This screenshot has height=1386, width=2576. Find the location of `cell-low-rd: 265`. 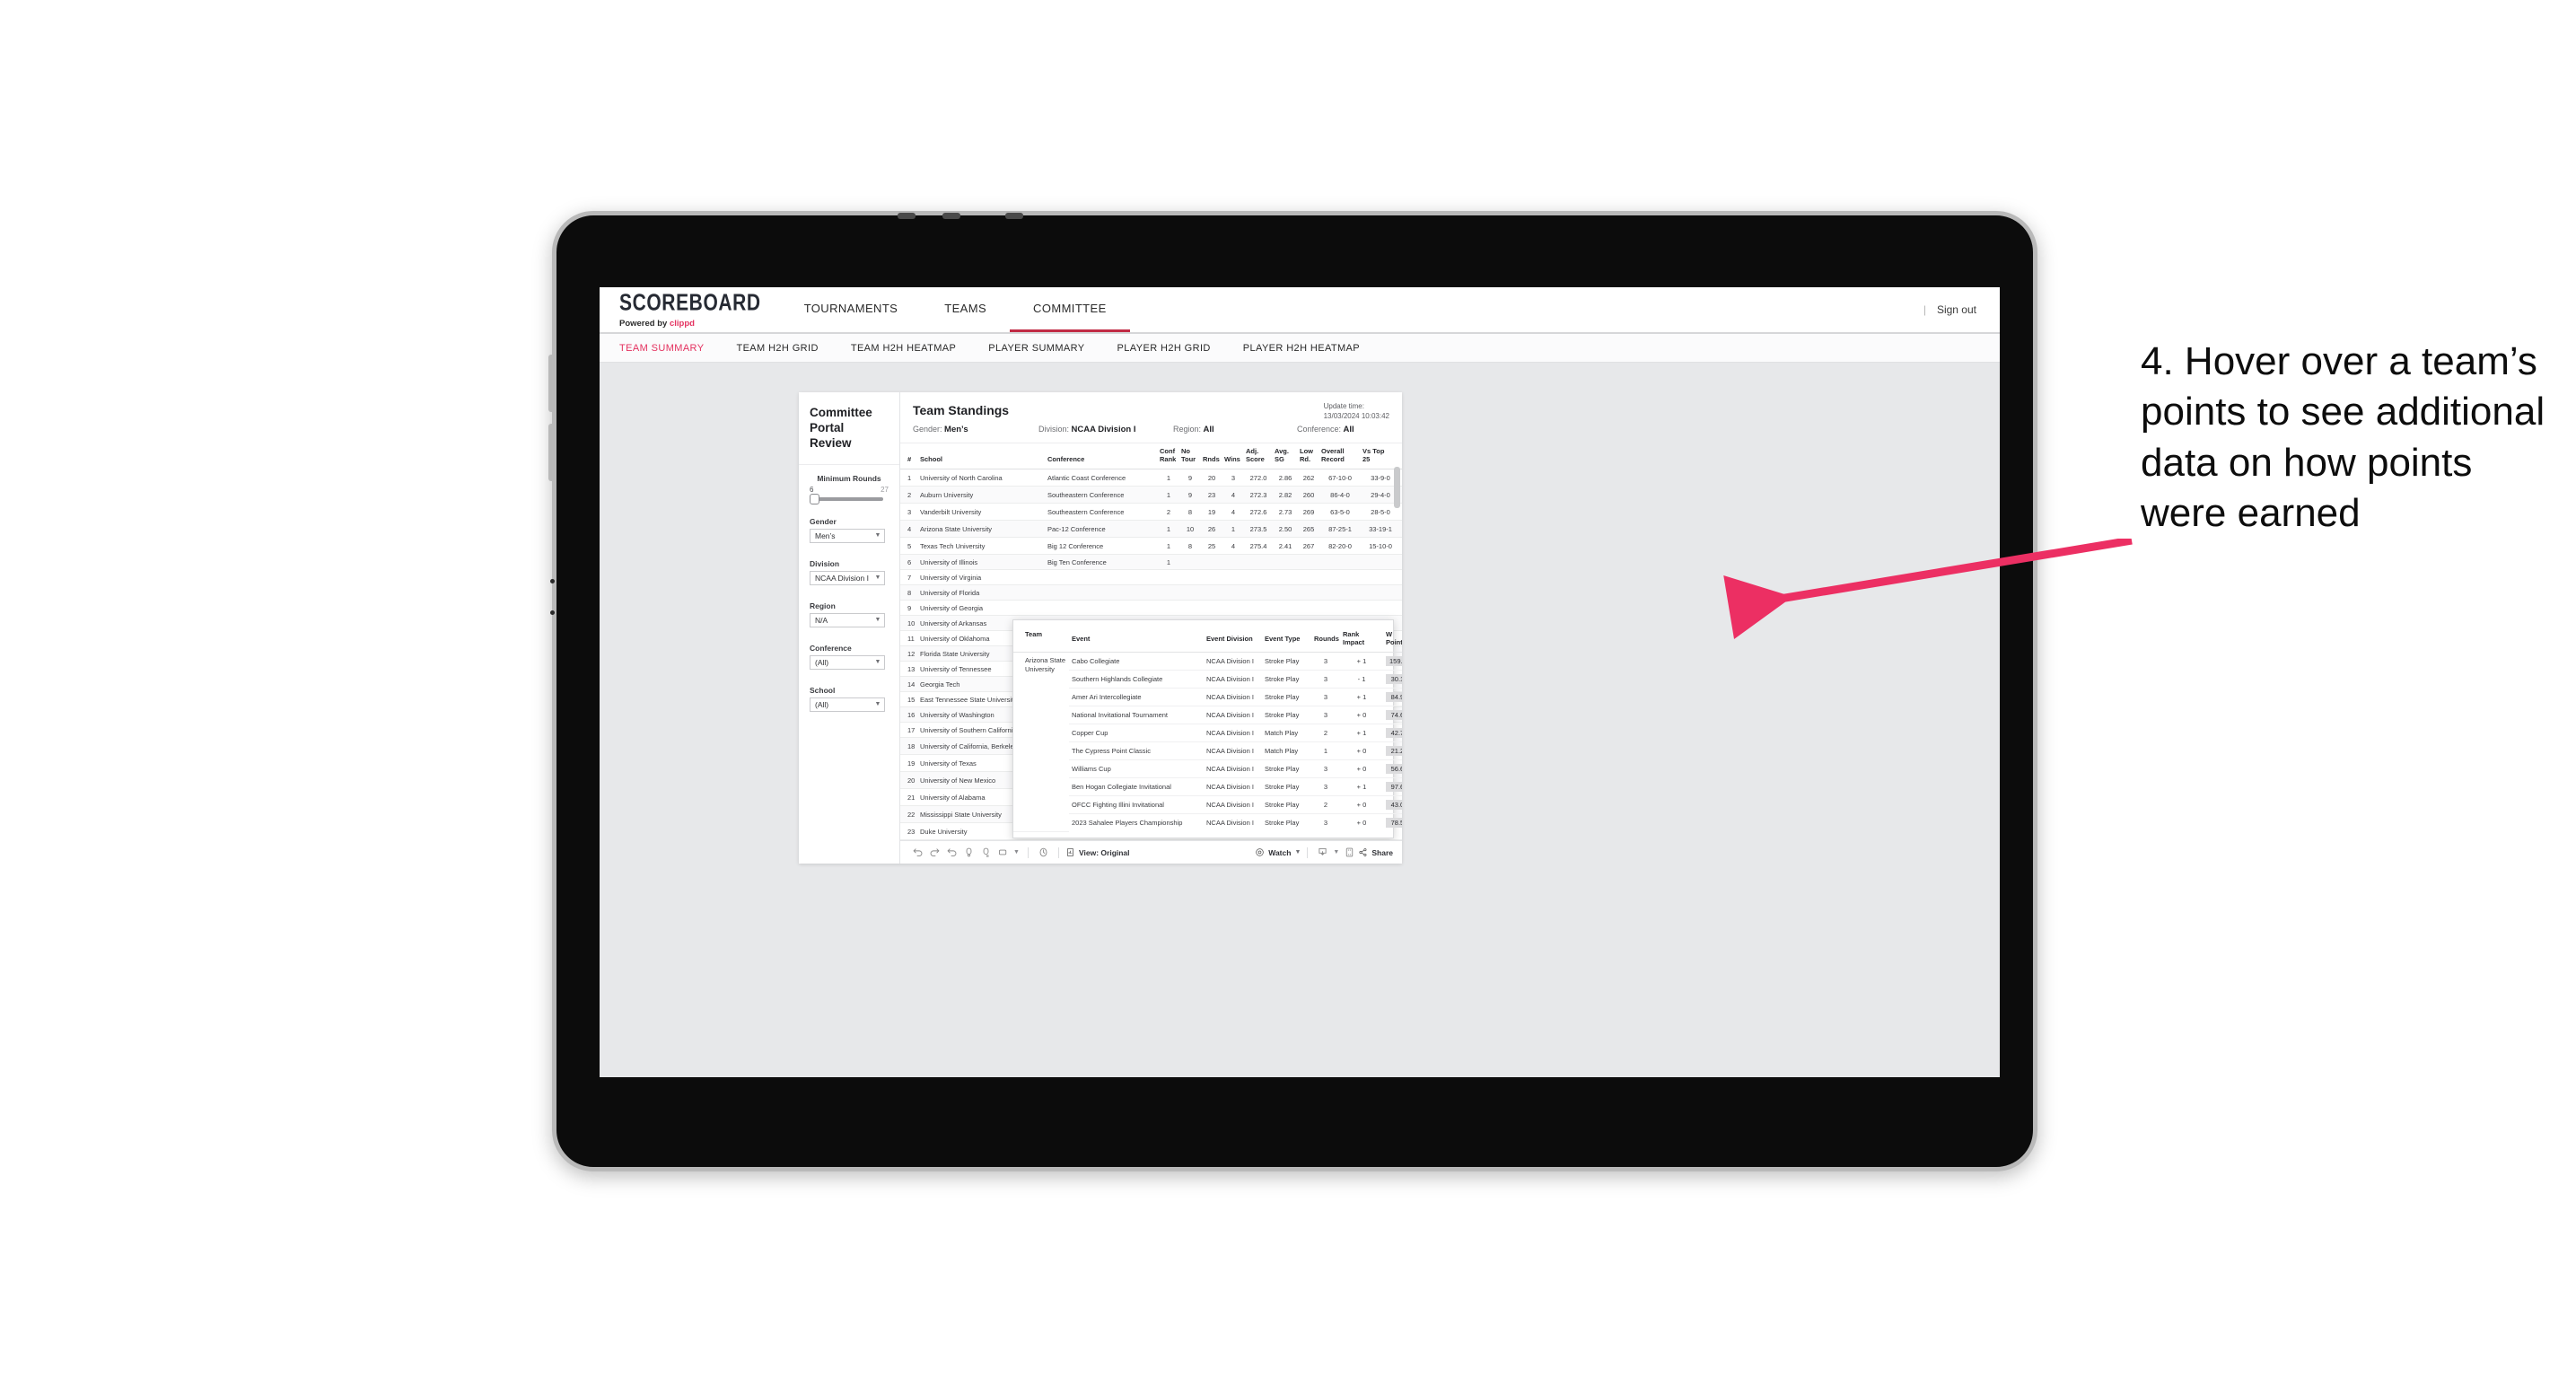

cell-low-rd: 265 is located at coordinates (1308, 530).